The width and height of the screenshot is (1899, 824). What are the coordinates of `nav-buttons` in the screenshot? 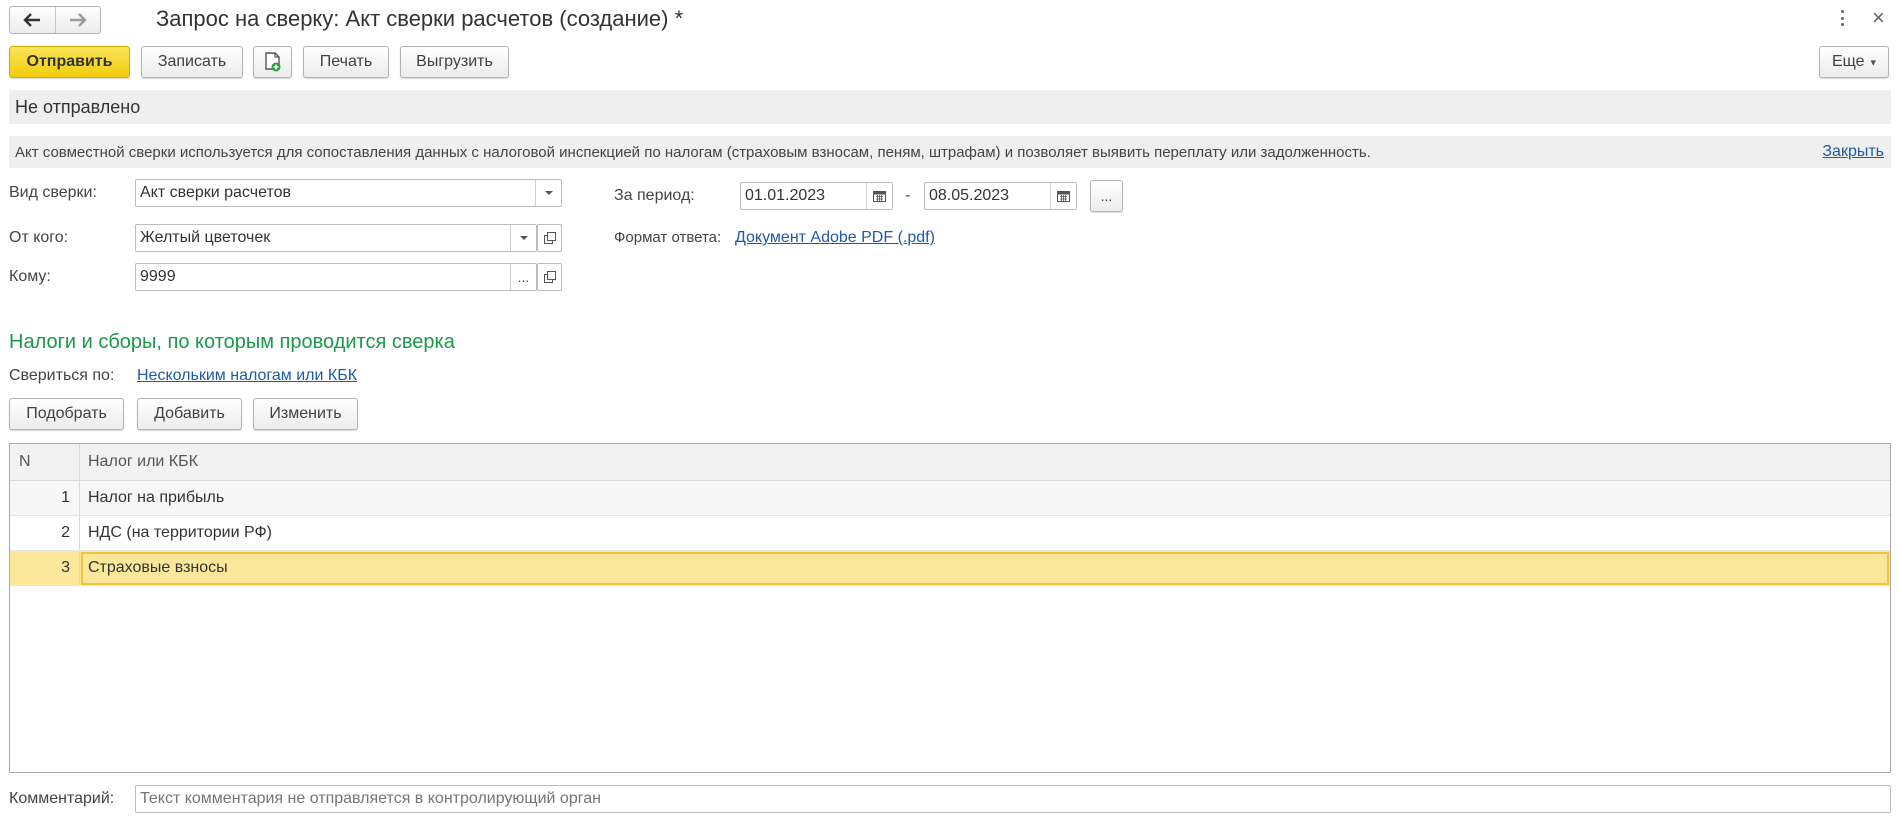 It's located at (55, 20).